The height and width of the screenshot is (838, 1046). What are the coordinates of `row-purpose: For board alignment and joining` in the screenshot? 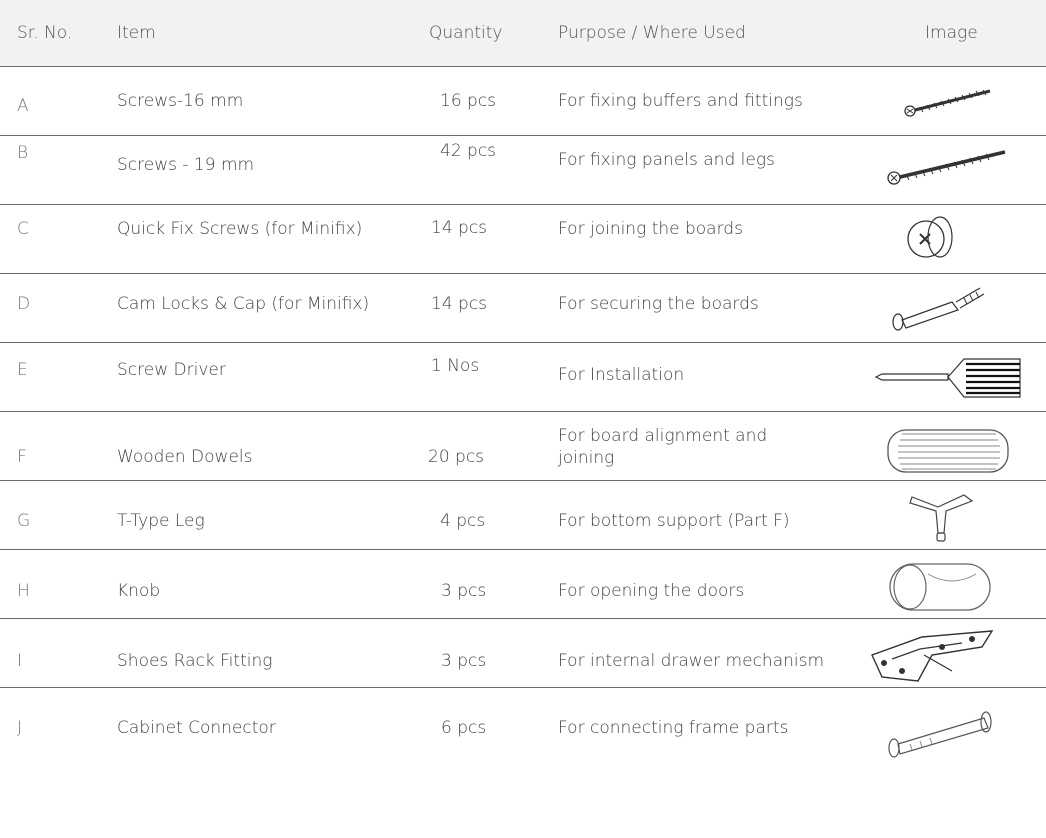 It's located at (663, 447).